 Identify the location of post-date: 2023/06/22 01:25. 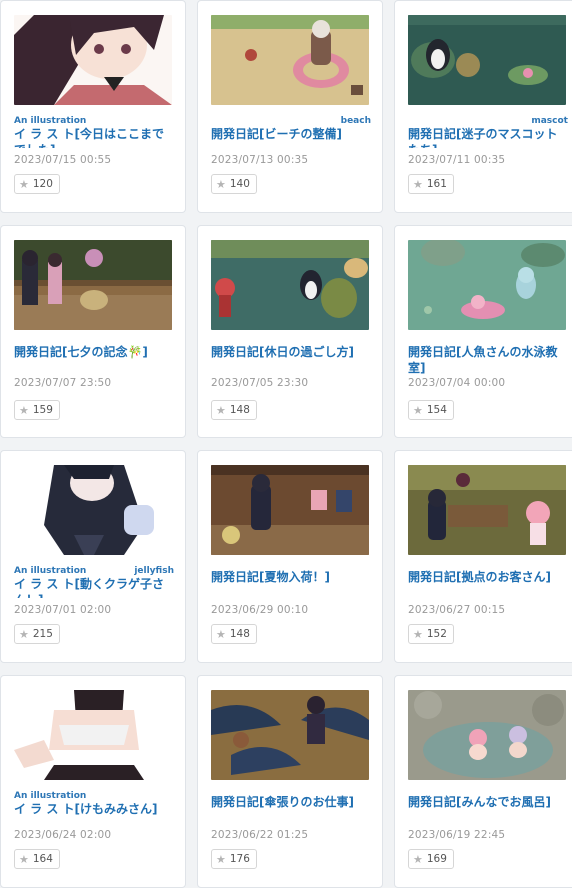
(260, 835).